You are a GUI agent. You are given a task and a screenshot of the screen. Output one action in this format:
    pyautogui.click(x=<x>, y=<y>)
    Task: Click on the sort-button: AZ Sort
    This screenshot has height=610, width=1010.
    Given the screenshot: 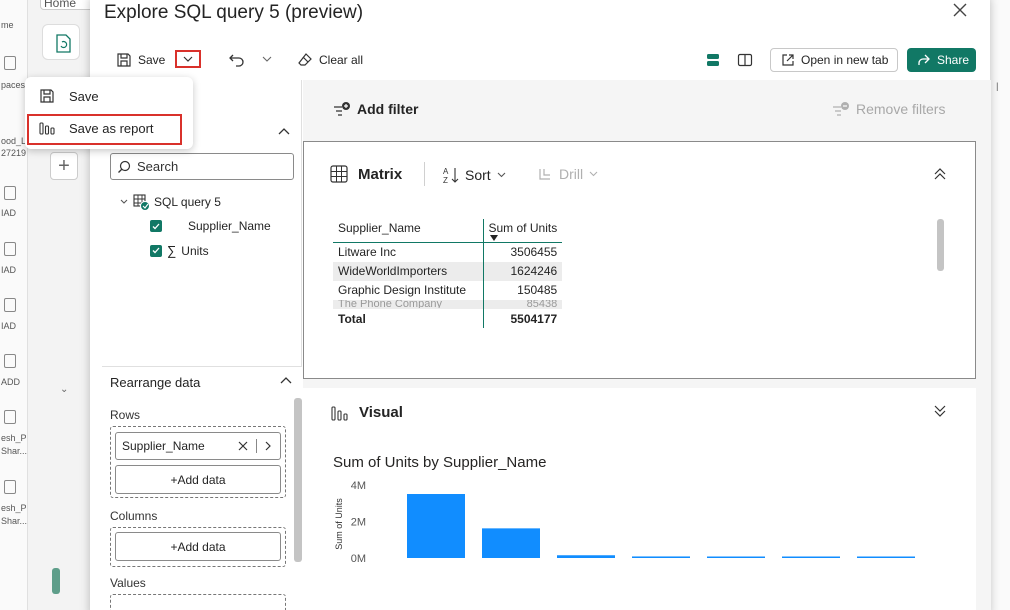 What is the action you would take?
    pyautogui.click(x=474, y=175)
    